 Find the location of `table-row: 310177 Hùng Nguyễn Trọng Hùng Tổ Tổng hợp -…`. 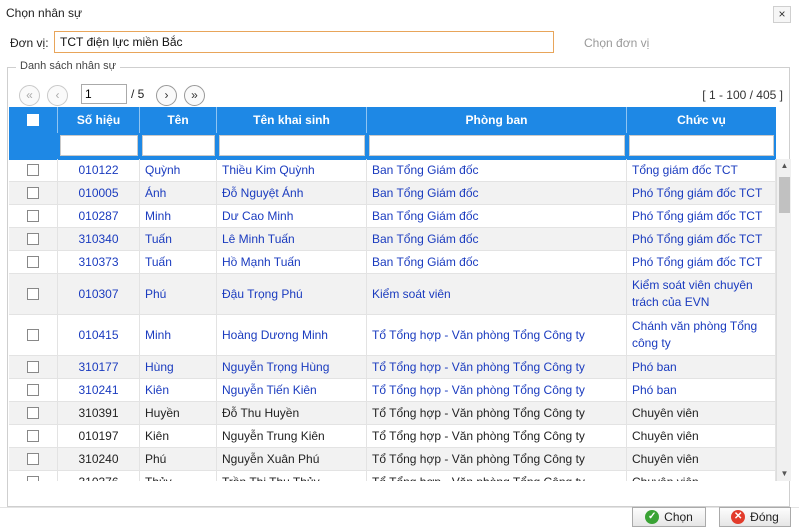

table-row: 310177 Hùng Nguyễn Trọng Hùng Tổ Tổng hợp -… is located at coordinates (392, 367).